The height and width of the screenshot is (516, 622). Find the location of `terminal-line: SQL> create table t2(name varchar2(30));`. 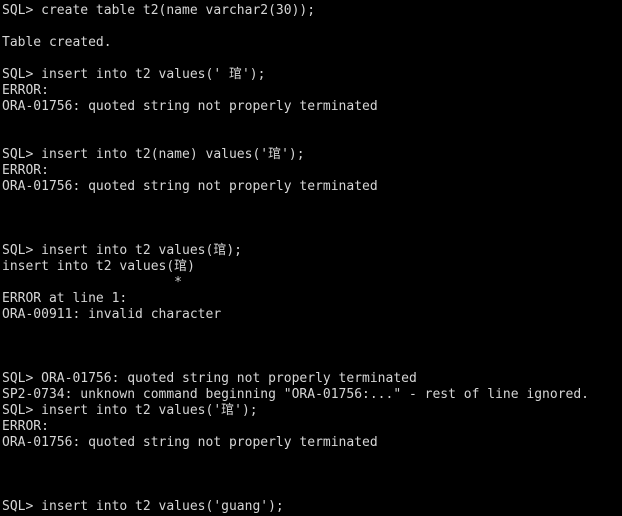

terminal-line: SQL> create table t2(name varchar2(30)); is located at coordinates (159, 10).